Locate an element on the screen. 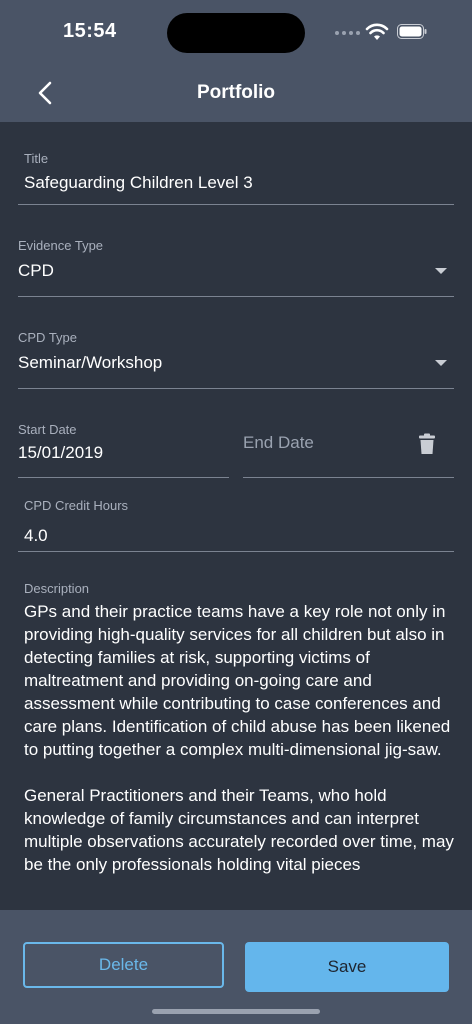  credit-hours-input: 4.0 is located at coordinates (36, 536).